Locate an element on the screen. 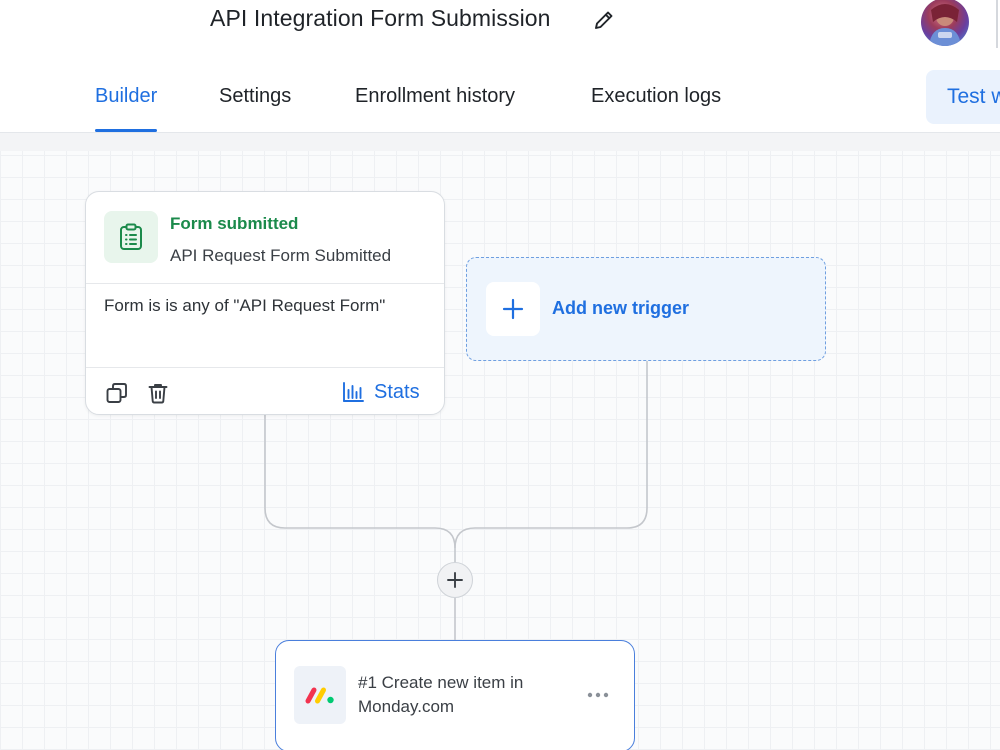 The width and height of the screenshot is (1000, 750). tab-settings: Settings is located at coordinates (255, 96).